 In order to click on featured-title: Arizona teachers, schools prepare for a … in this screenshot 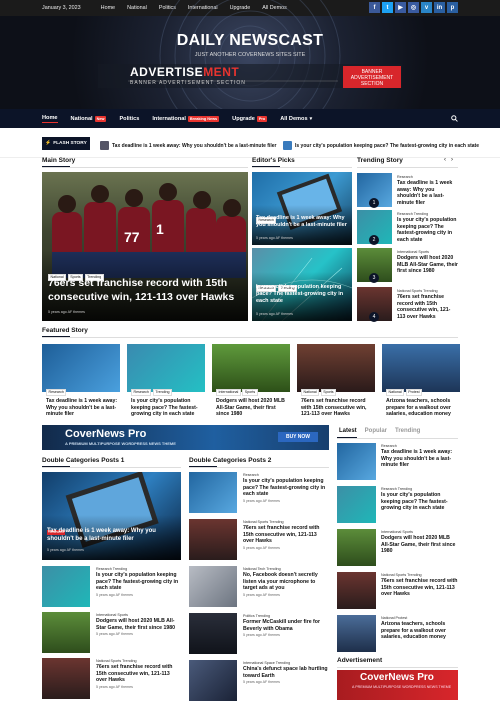, I will do `click(423, 409)`.